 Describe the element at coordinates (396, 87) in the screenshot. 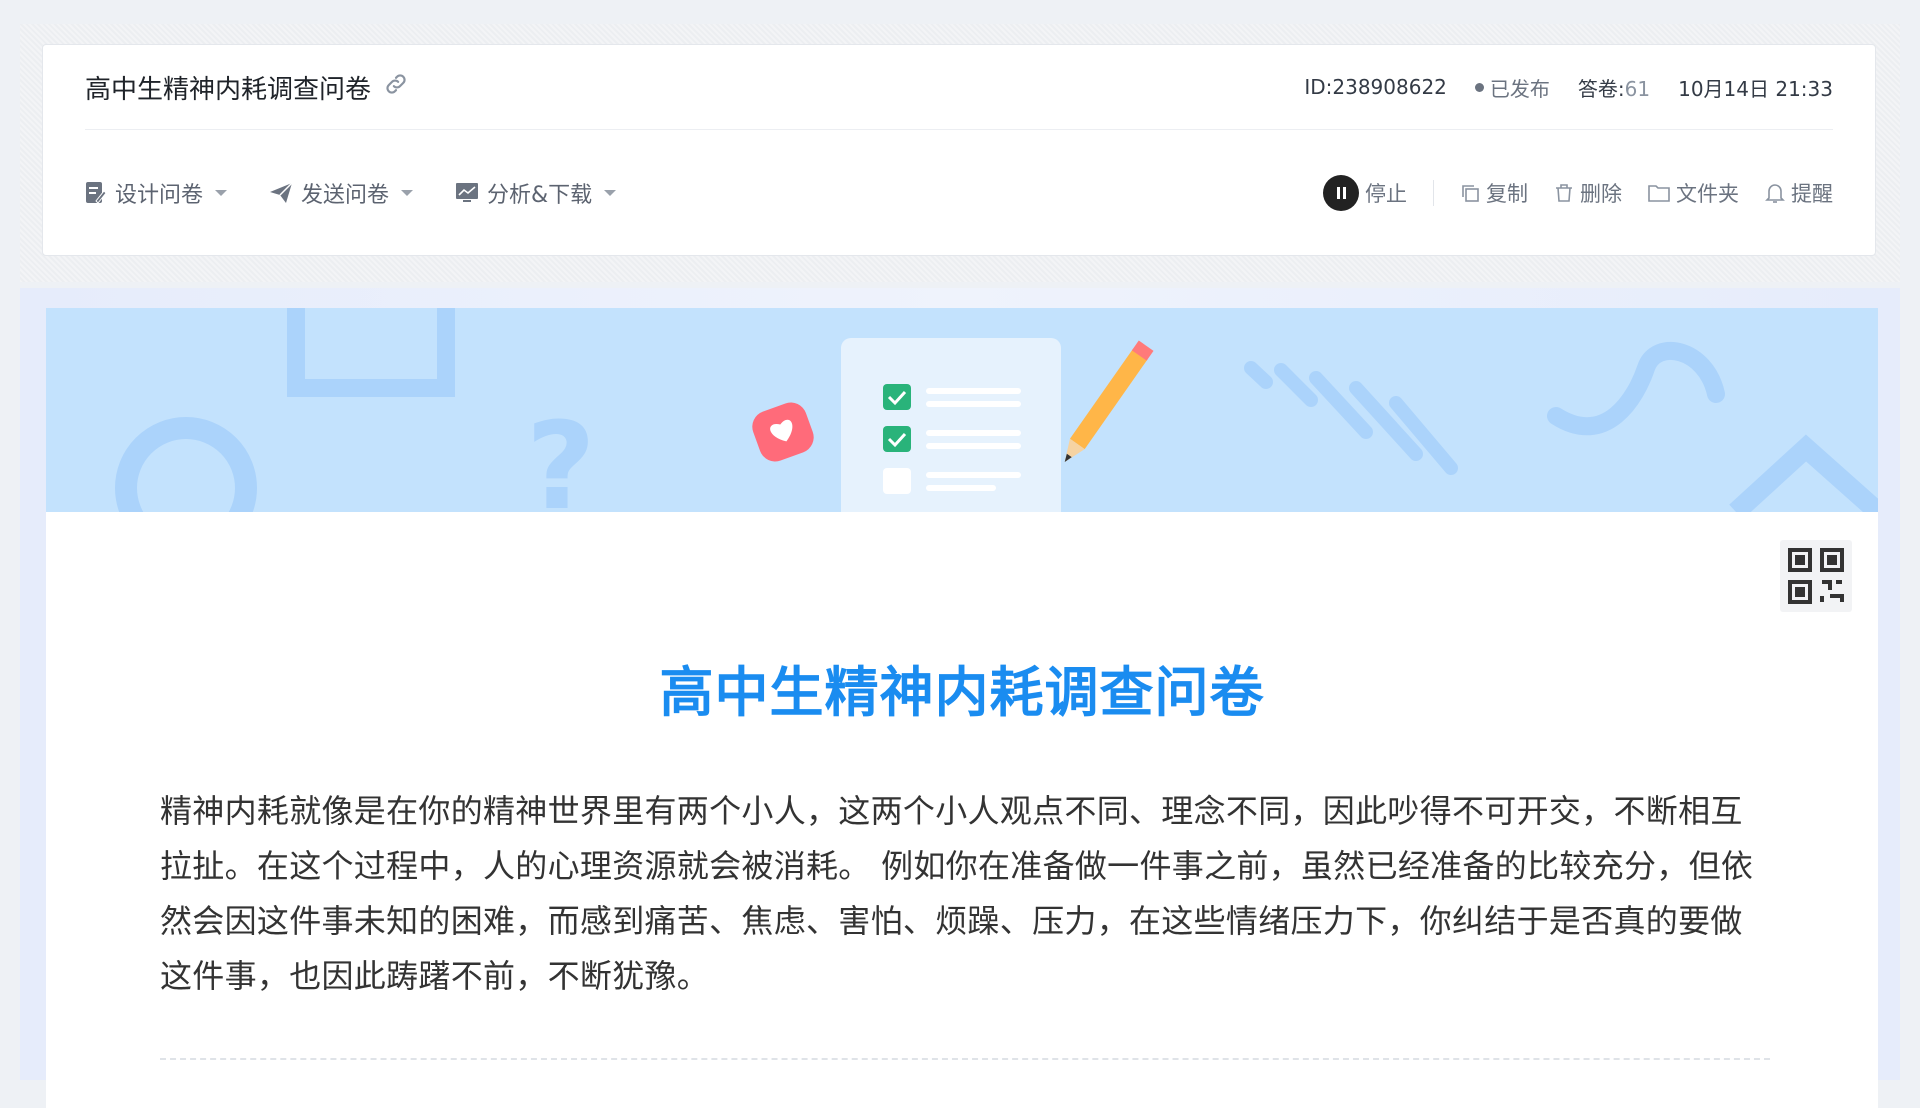

I see `link-icon` at that location.